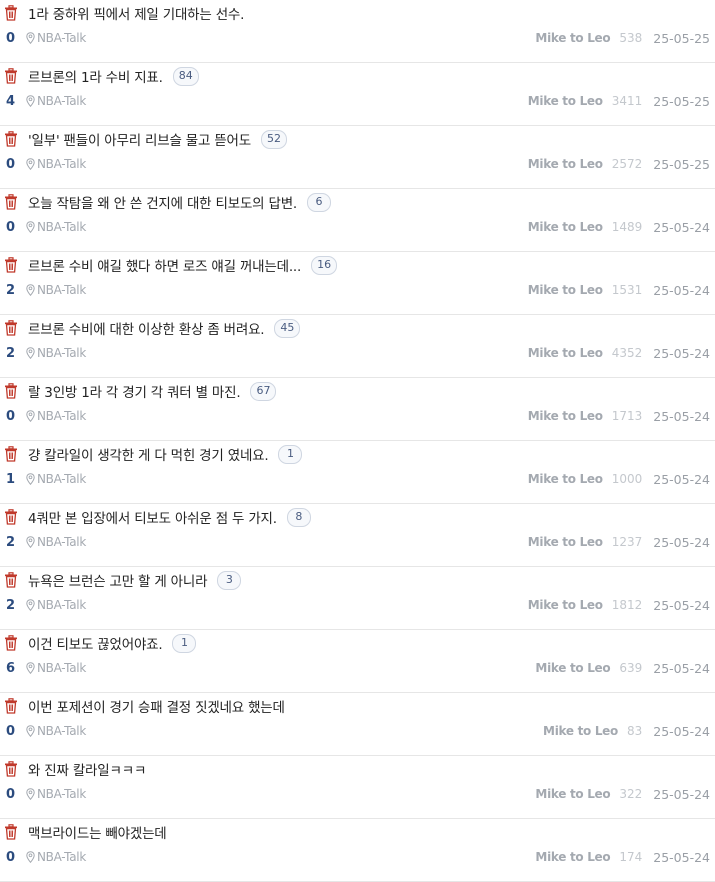 The image size is (715, 882). What do you see at coordinates (319, 202) in the screenshot?
I see `comment-count-badge: 6` at bounding box center [319, 202].